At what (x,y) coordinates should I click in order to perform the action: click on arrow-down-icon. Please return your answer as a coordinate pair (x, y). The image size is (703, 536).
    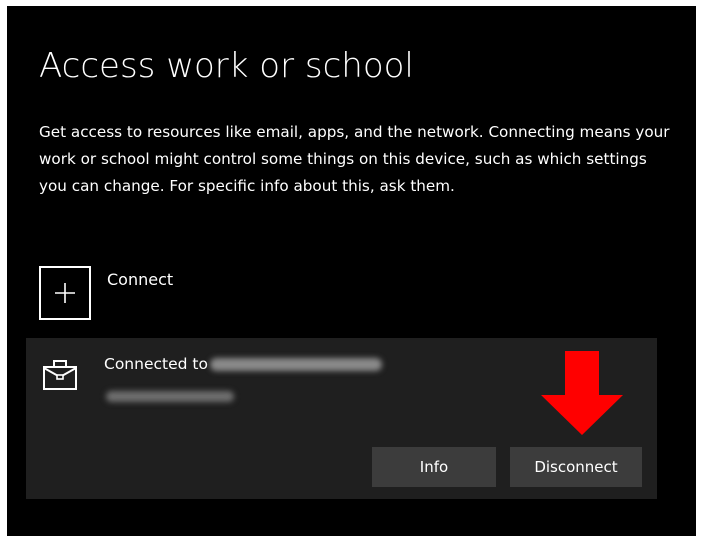
    Looking at the image, I should click on (582, 393).